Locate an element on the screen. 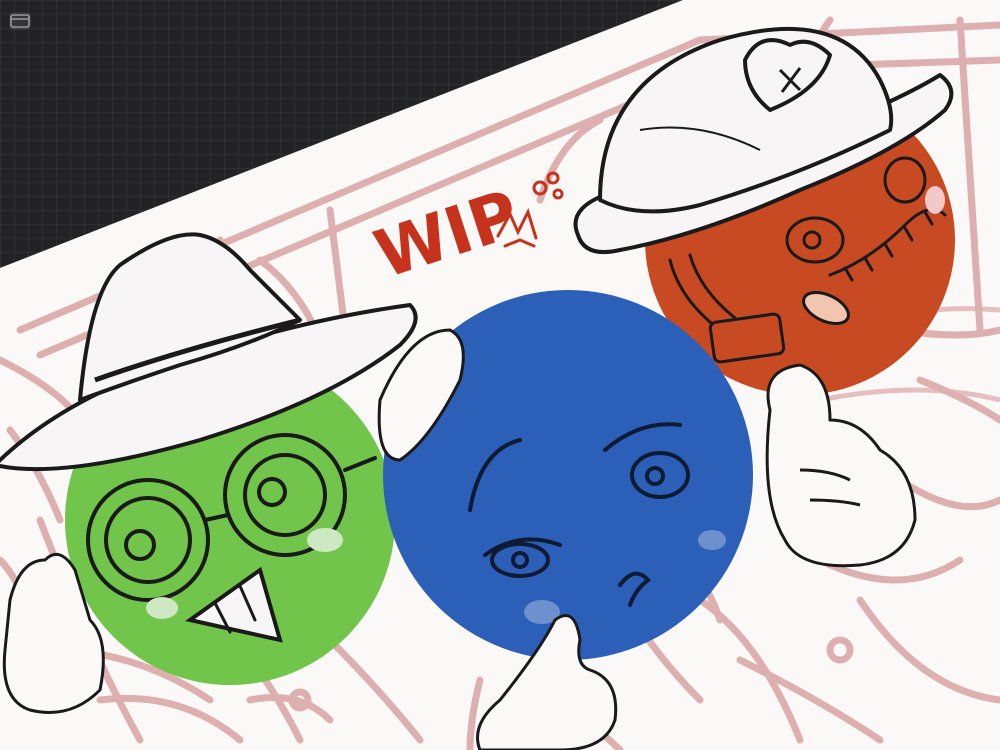  gallery-icon is located at coordinates (20, 21).